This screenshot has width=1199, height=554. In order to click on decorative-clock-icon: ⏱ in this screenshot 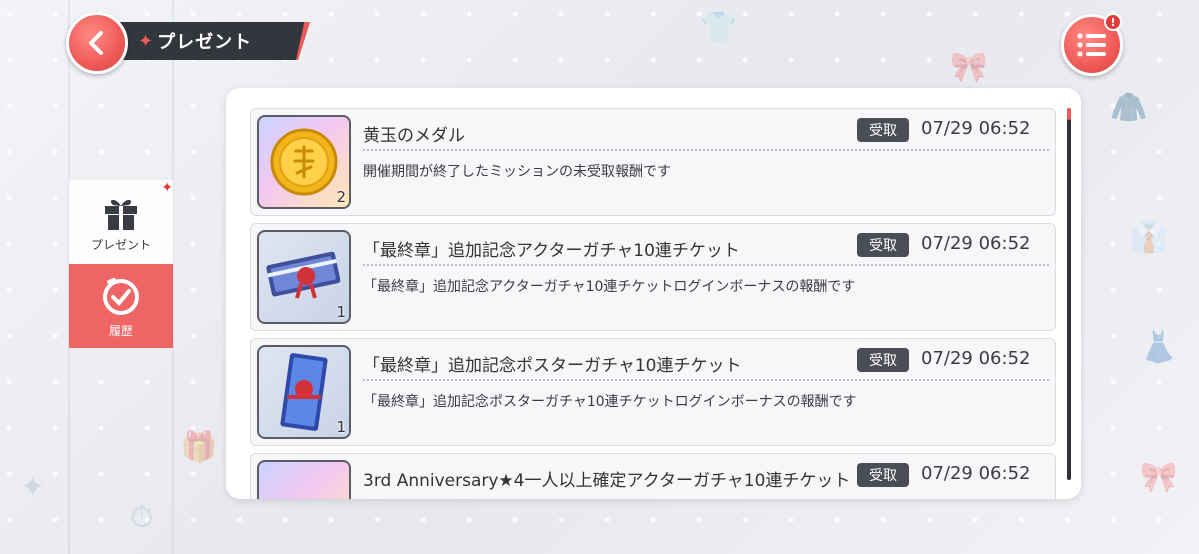, I will do `click(142, 517)`.